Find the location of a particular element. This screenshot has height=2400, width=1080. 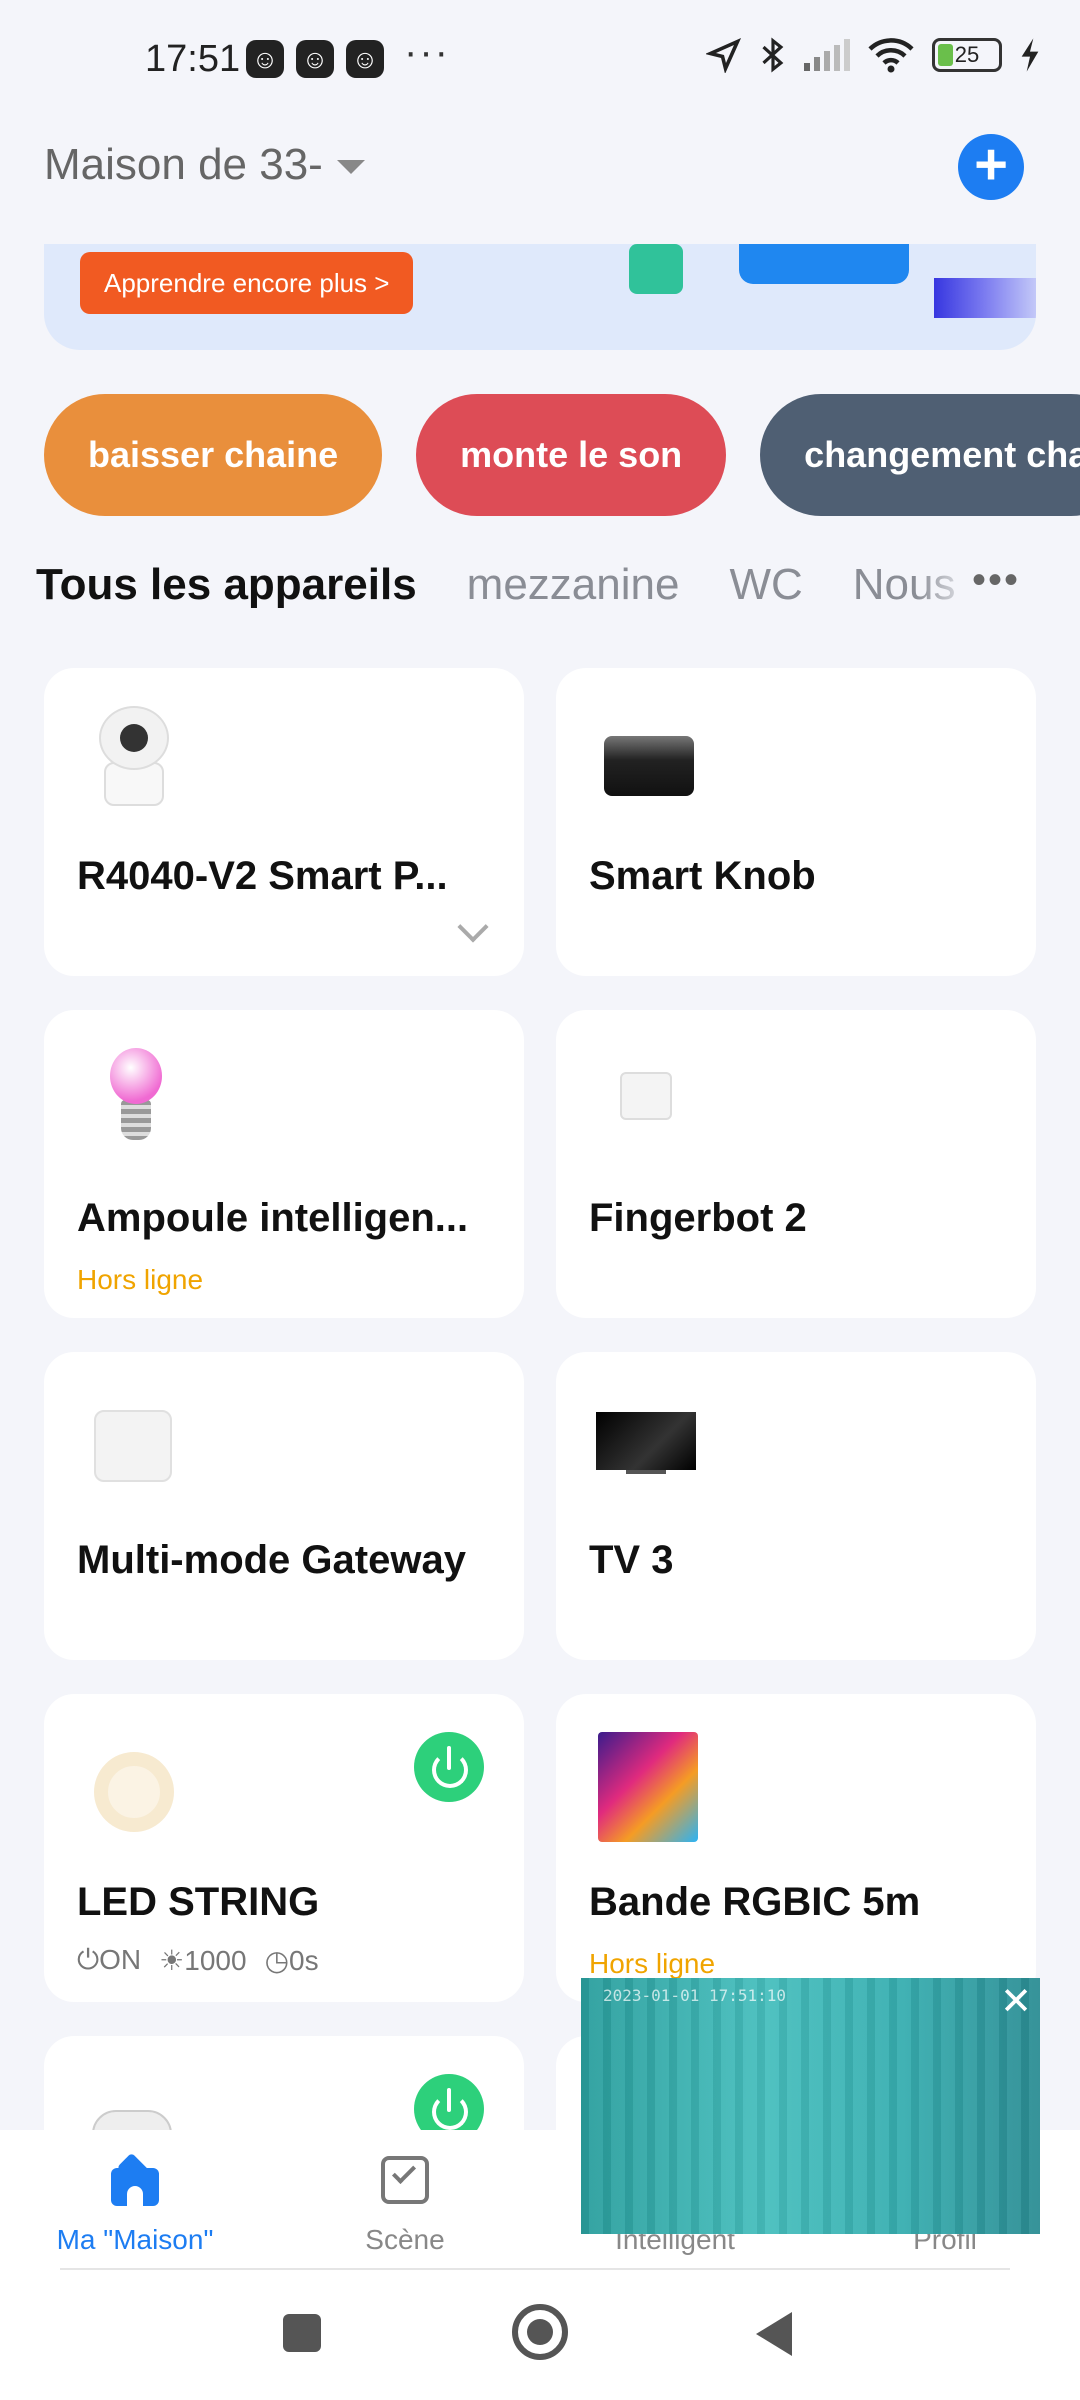

wifi-icon is located at coordinates (891, 55).